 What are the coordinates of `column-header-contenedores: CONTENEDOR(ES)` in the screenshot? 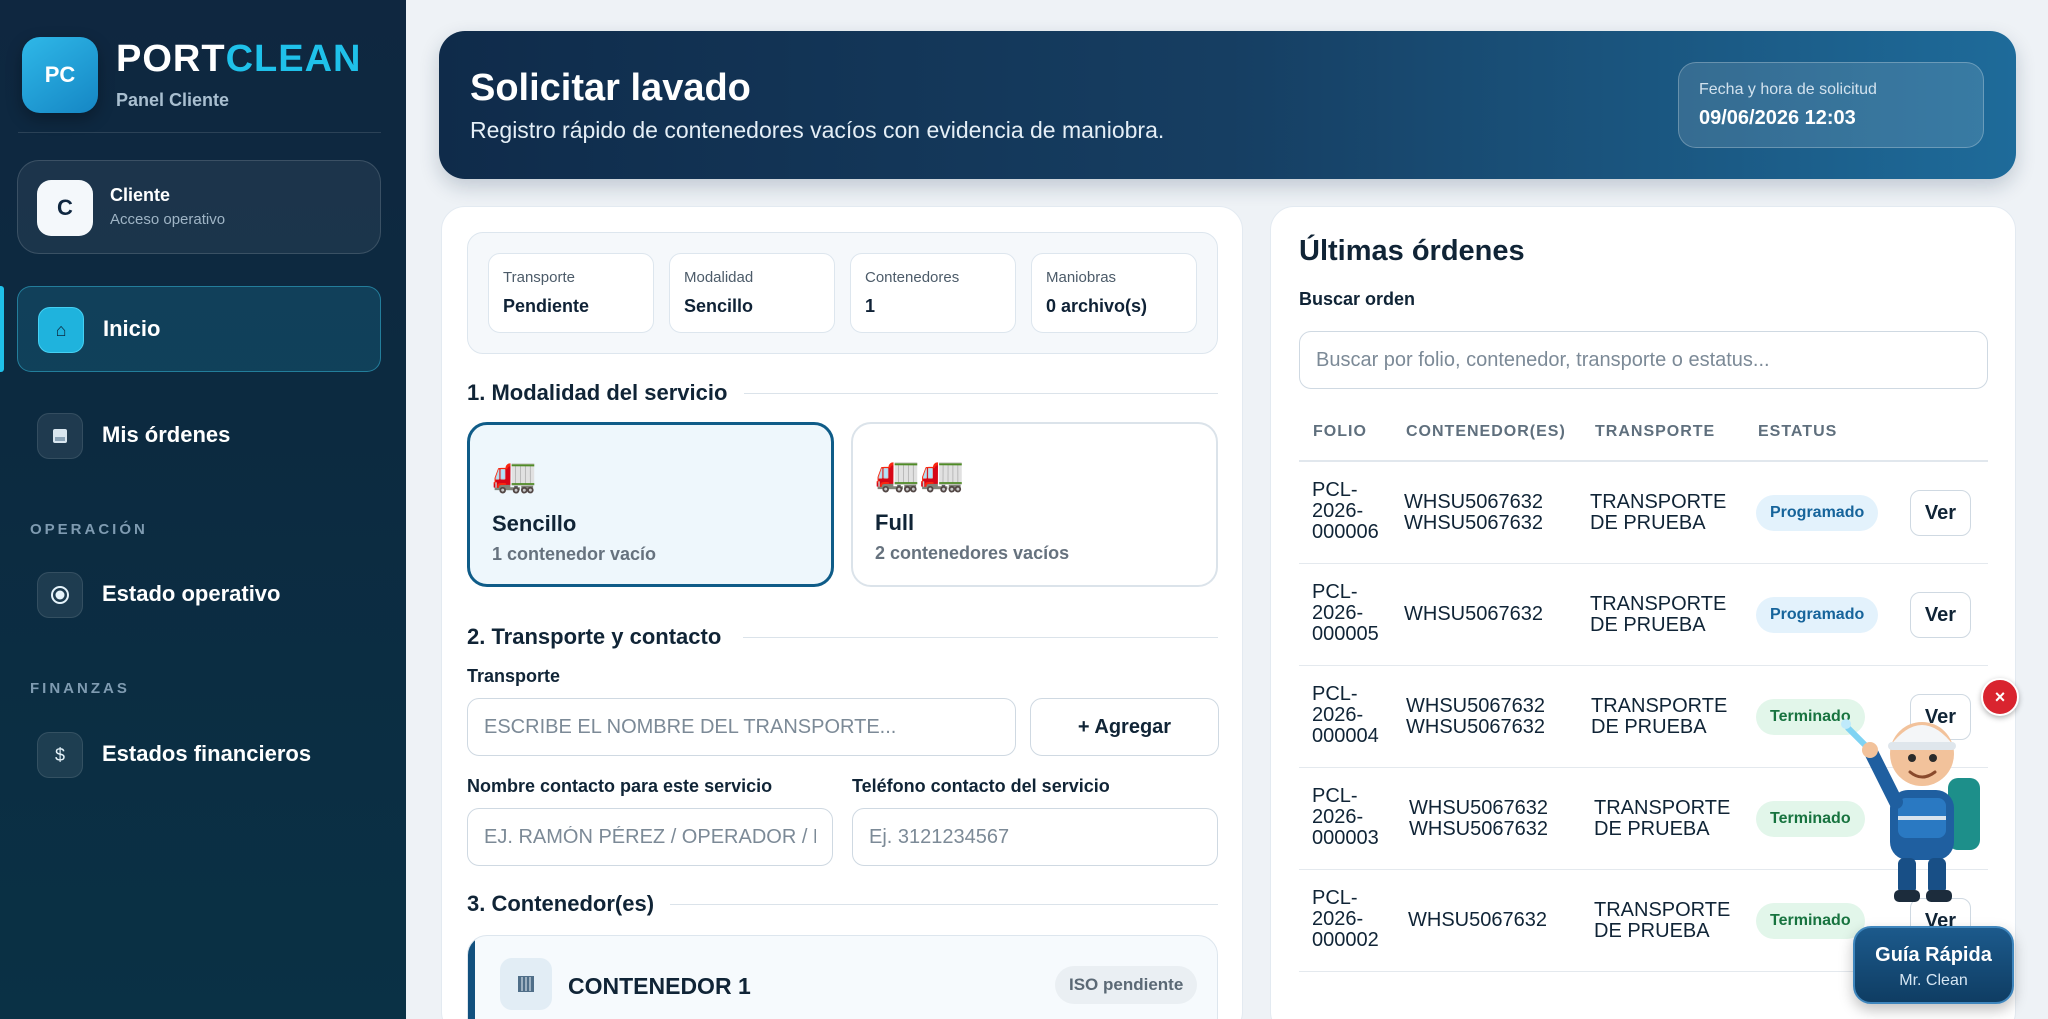 It's located at (1486, 432).